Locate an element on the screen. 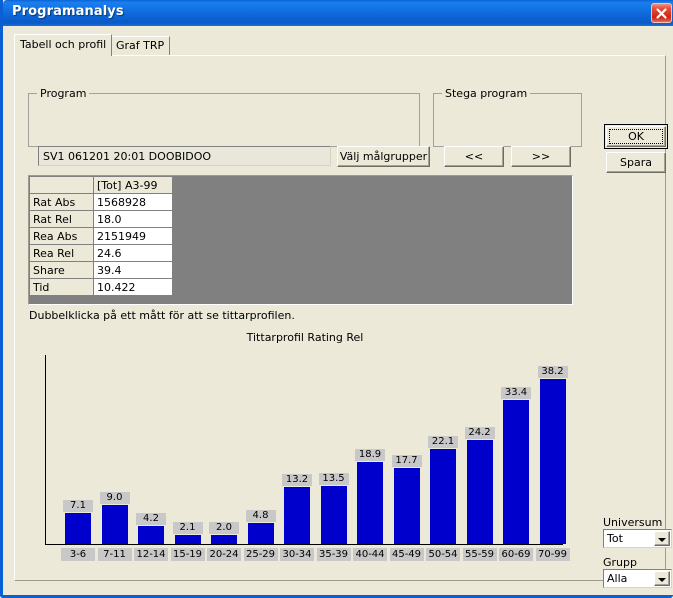 The width and height of the screenshot is (673, 598). table-row: Share 39.4 is located at coordinates (101, 270).